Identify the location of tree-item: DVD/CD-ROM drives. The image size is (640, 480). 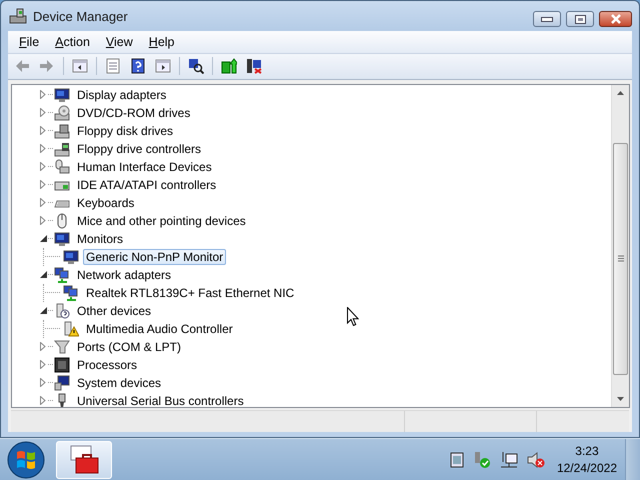
(134, 112).